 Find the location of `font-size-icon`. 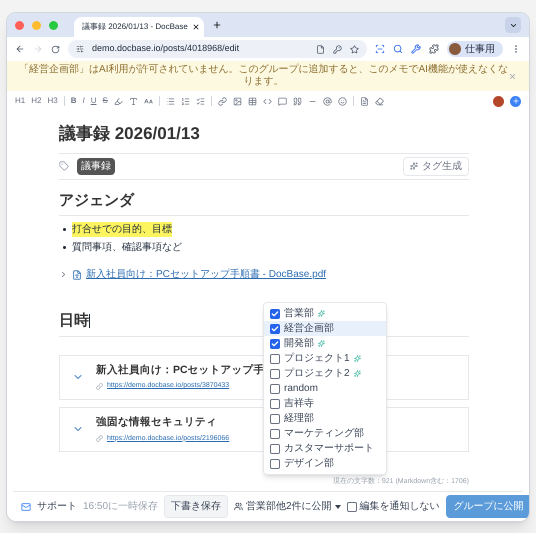

font-size-icon is located at coordinates (148, 101).